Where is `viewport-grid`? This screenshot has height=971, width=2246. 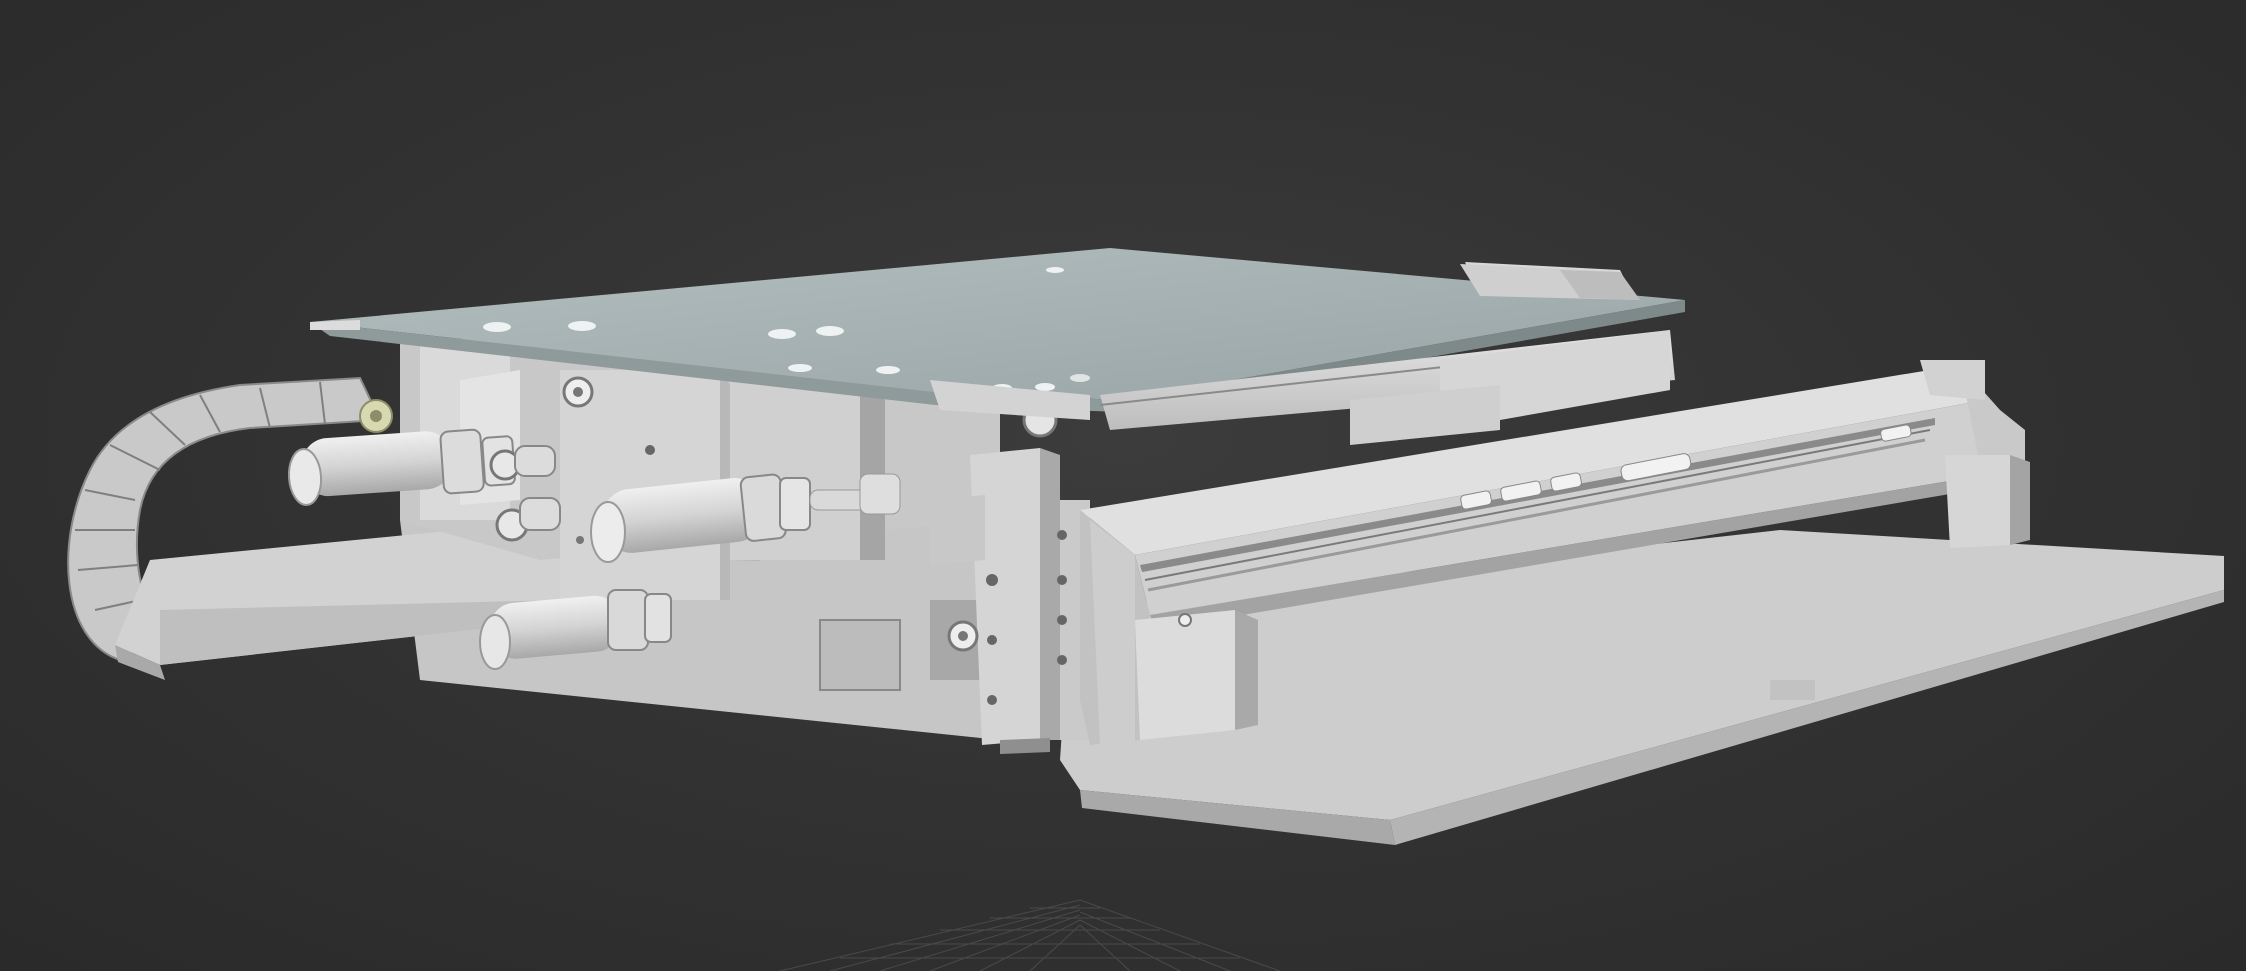 viewport-grid is located at coordinates (1030, 935).